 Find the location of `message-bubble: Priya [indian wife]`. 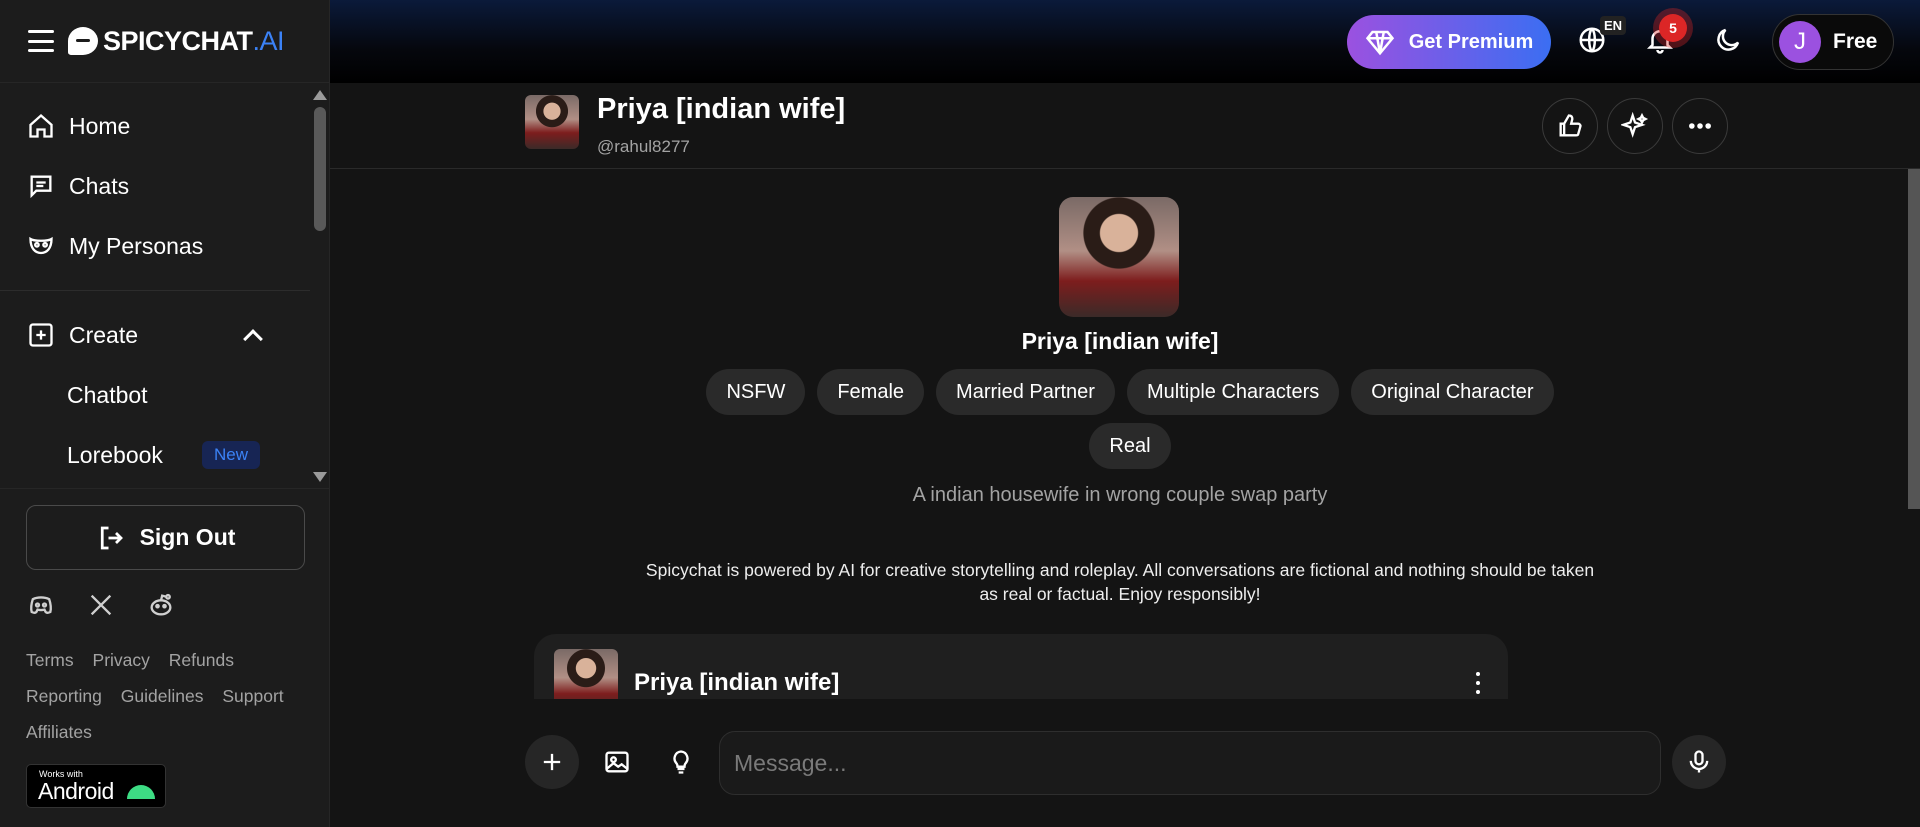

message-bubble: Priya [indian wife] is located at coordinates (1021, 666).